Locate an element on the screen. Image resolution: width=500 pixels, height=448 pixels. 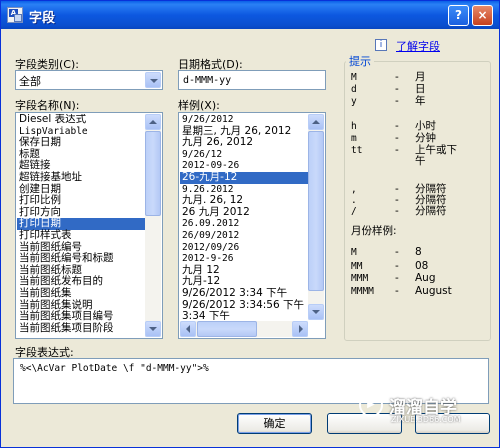
scroll-right-icon is located at coordinates (300, 329).